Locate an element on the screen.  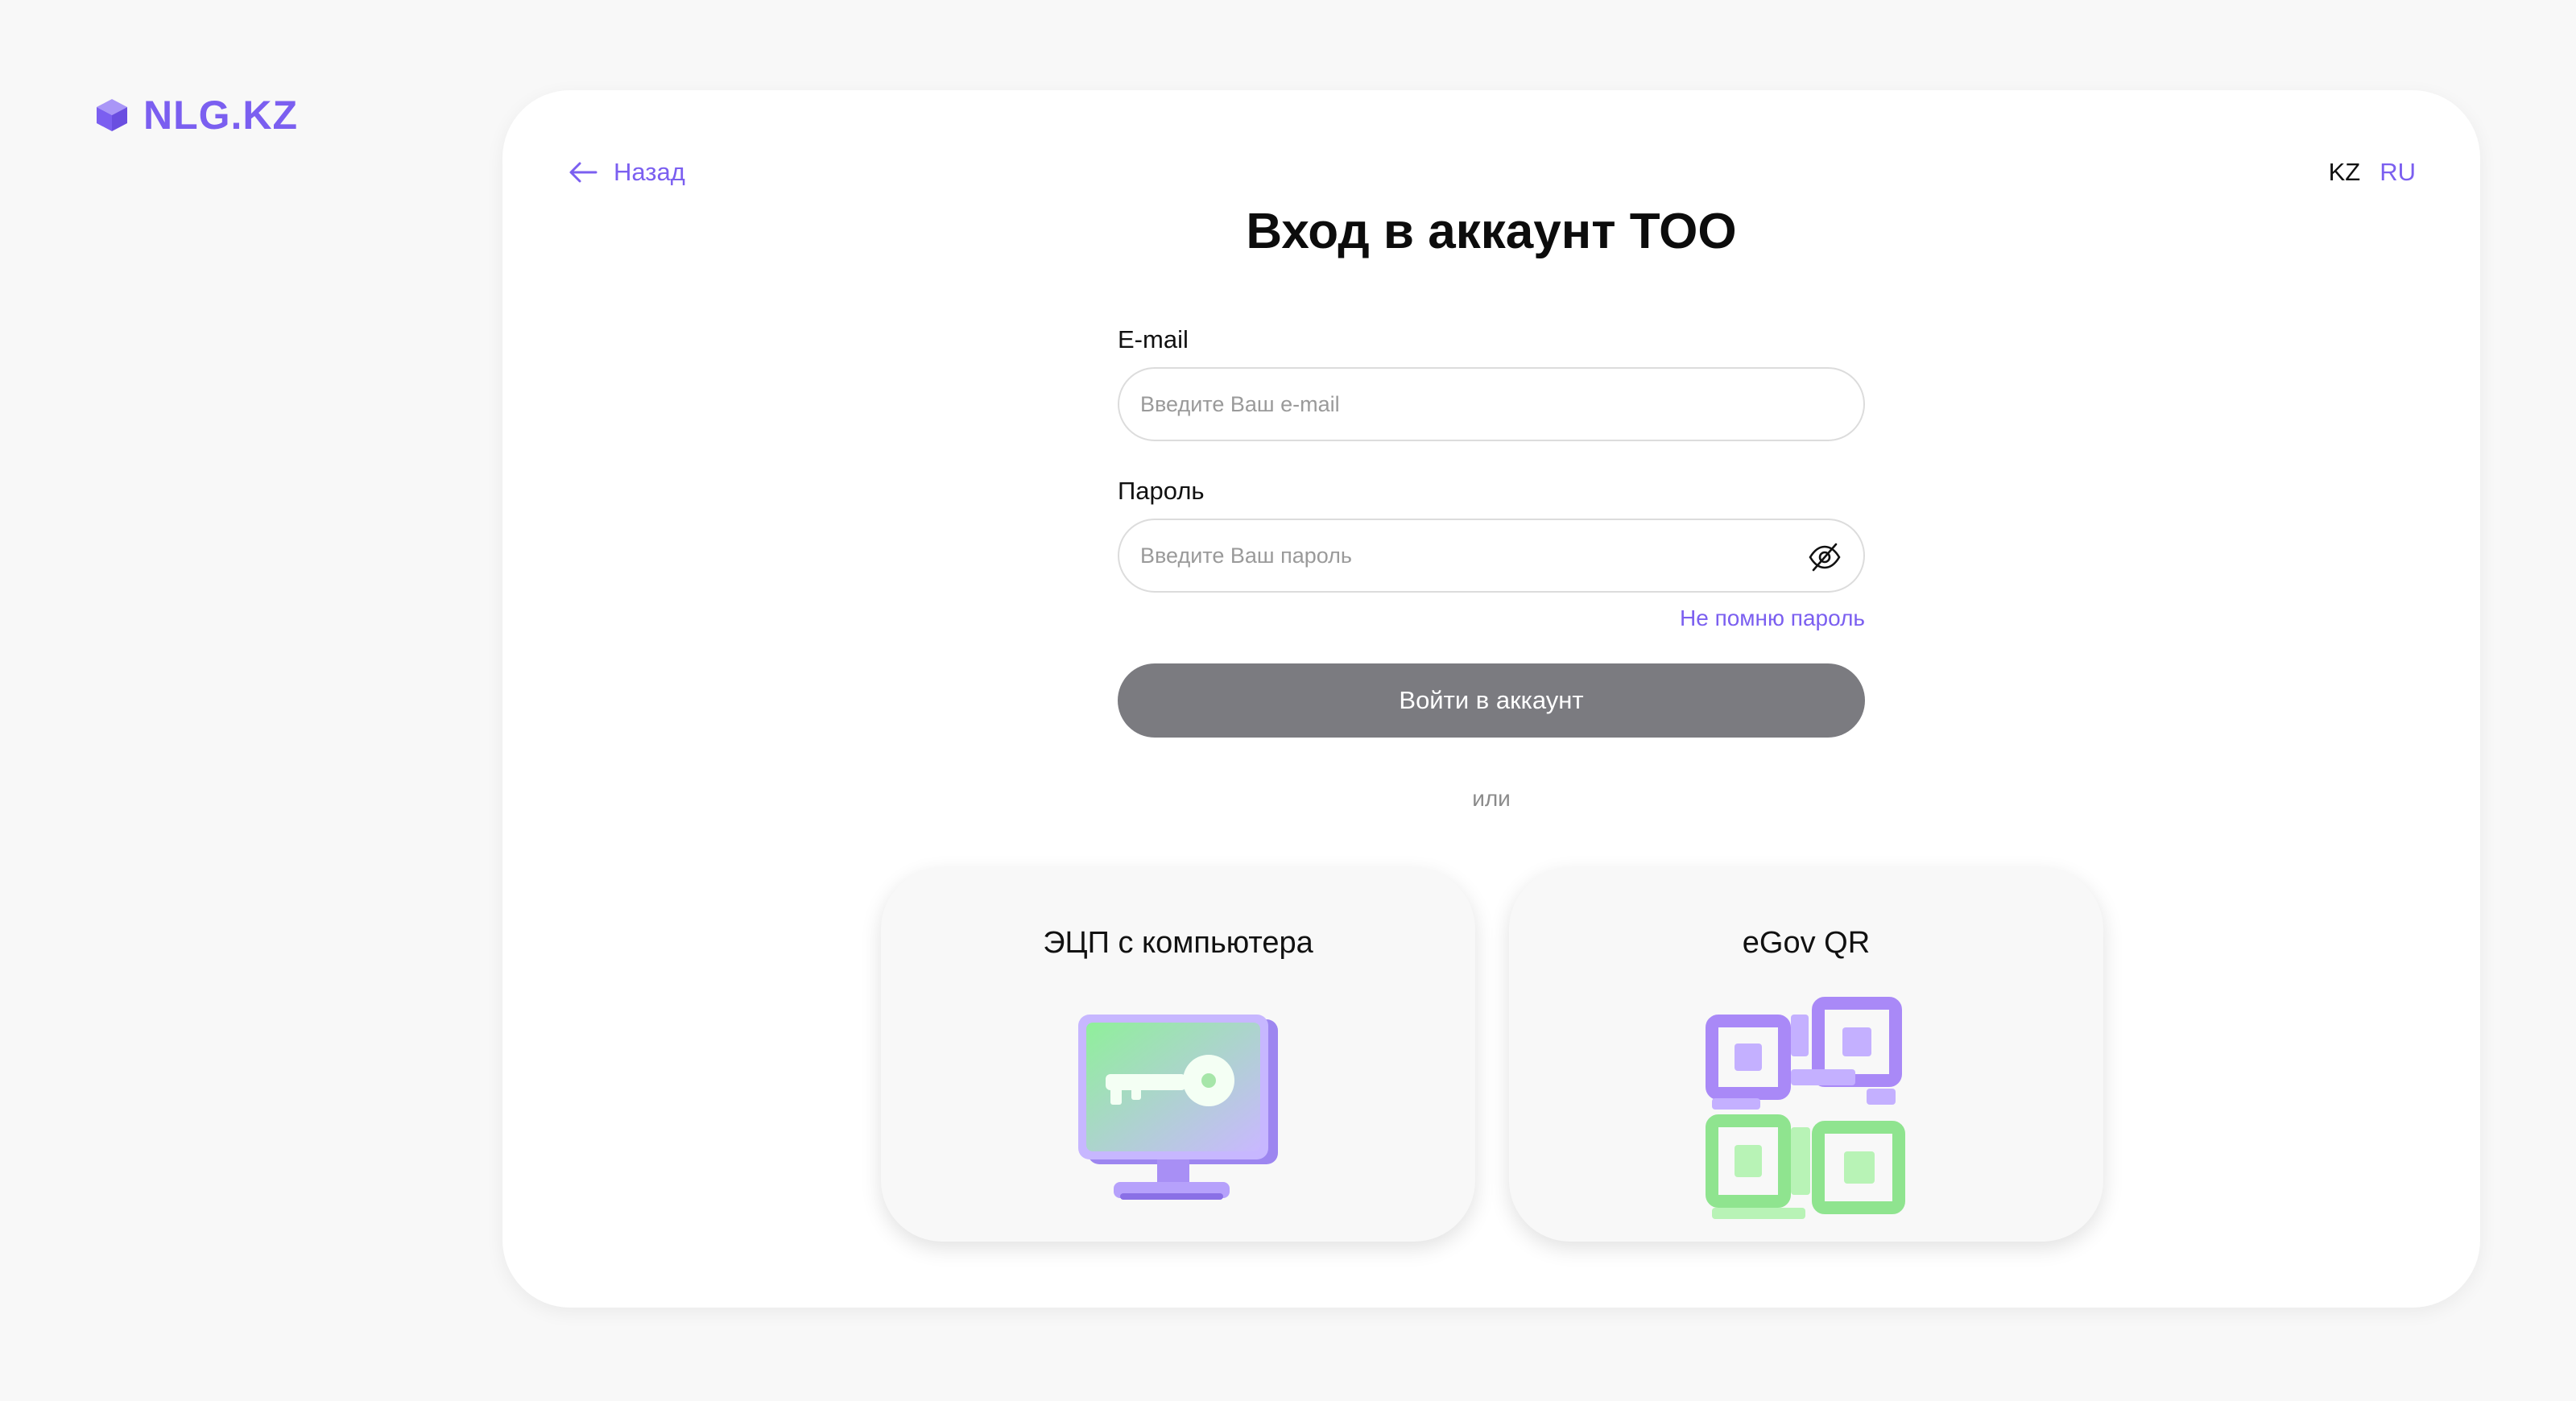
lang-kz: KZ is located at coordinates (2345, 172).